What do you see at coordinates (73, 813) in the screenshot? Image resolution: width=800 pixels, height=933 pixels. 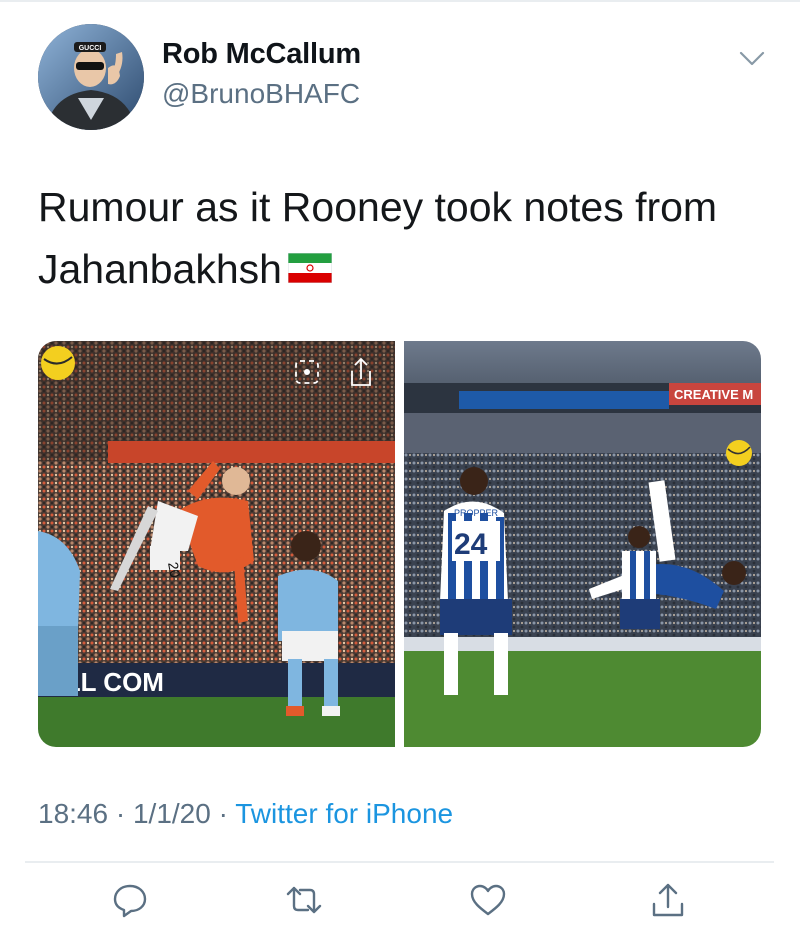 I see `tweet-time: 18:46` at bounding box center [73, 813].